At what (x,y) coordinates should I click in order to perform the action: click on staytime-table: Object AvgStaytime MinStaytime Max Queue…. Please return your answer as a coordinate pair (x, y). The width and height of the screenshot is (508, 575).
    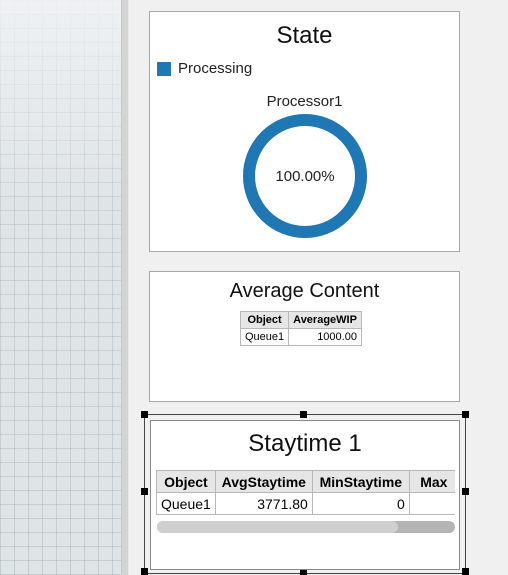
    Looking at the image, I should click on (305, 492).